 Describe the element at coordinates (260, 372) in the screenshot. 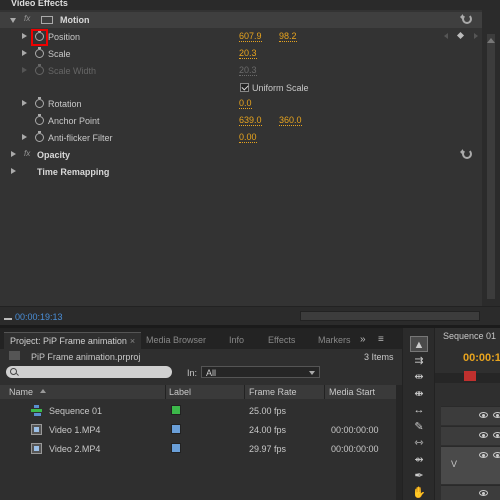

I see `in-filter-dropdown: All` at that location.